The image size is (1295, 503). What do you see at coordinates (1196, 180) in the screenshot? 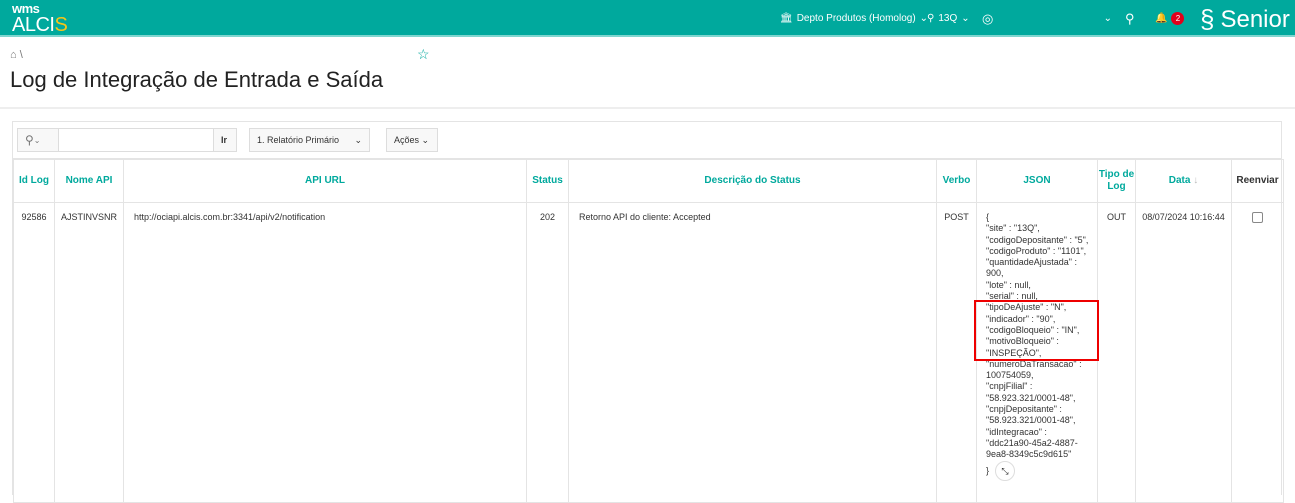
I see `sort-desc-icon: ↓` at bounding box center [1196, 180].